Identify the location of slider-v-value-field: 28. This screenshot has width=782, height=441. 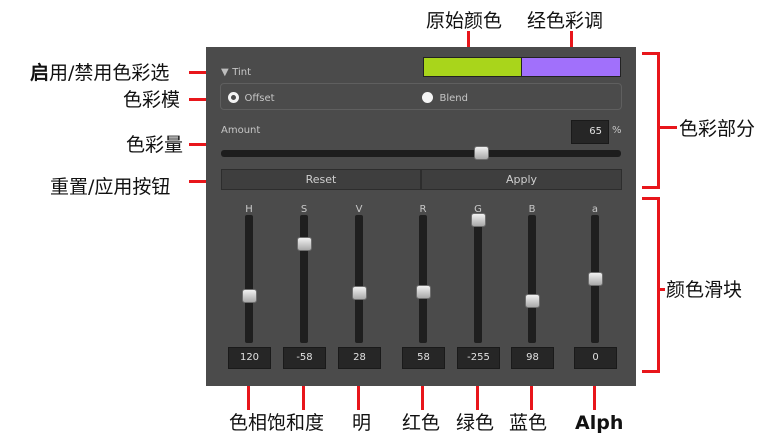
(359, 358).